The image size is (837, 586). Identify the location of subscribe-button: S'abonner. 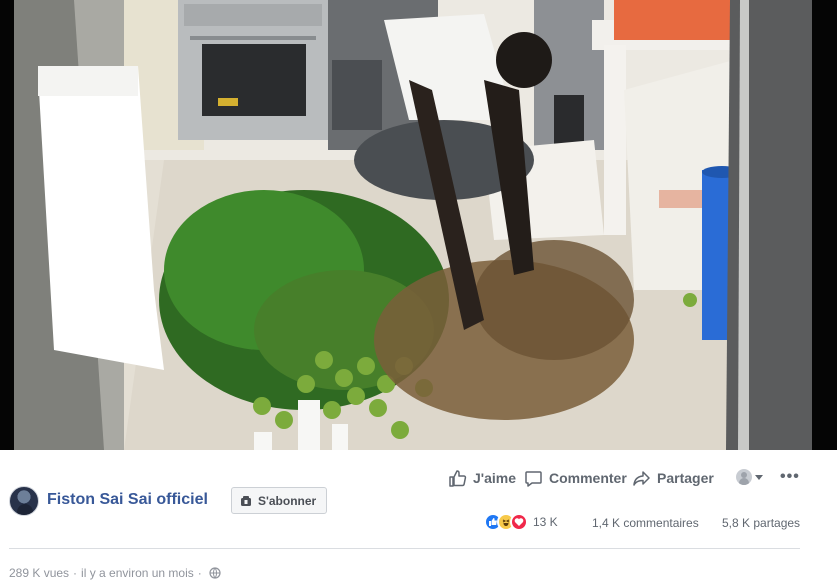
(279, 500).